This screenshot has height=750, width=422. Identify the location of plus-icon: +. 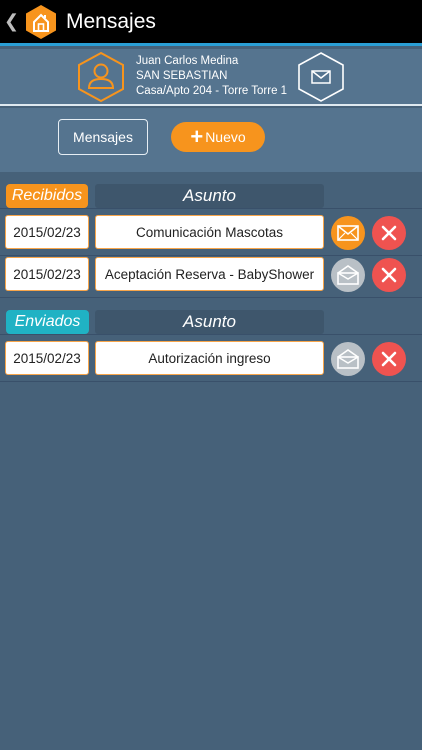
(197, 136).